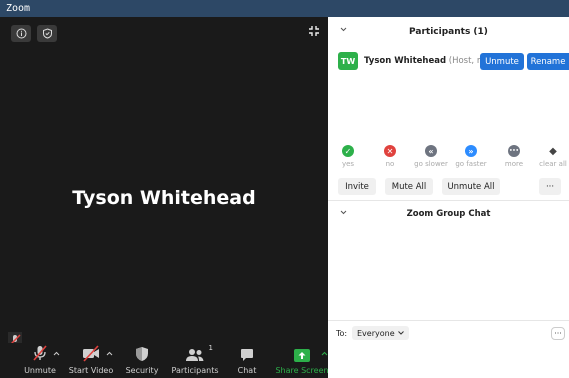 The image size is (569, 378). What do you see at coordinates (471, 186) in the screenshot?
I see `unmute-all-button: Unmute All` at bounding box center [471, 186].